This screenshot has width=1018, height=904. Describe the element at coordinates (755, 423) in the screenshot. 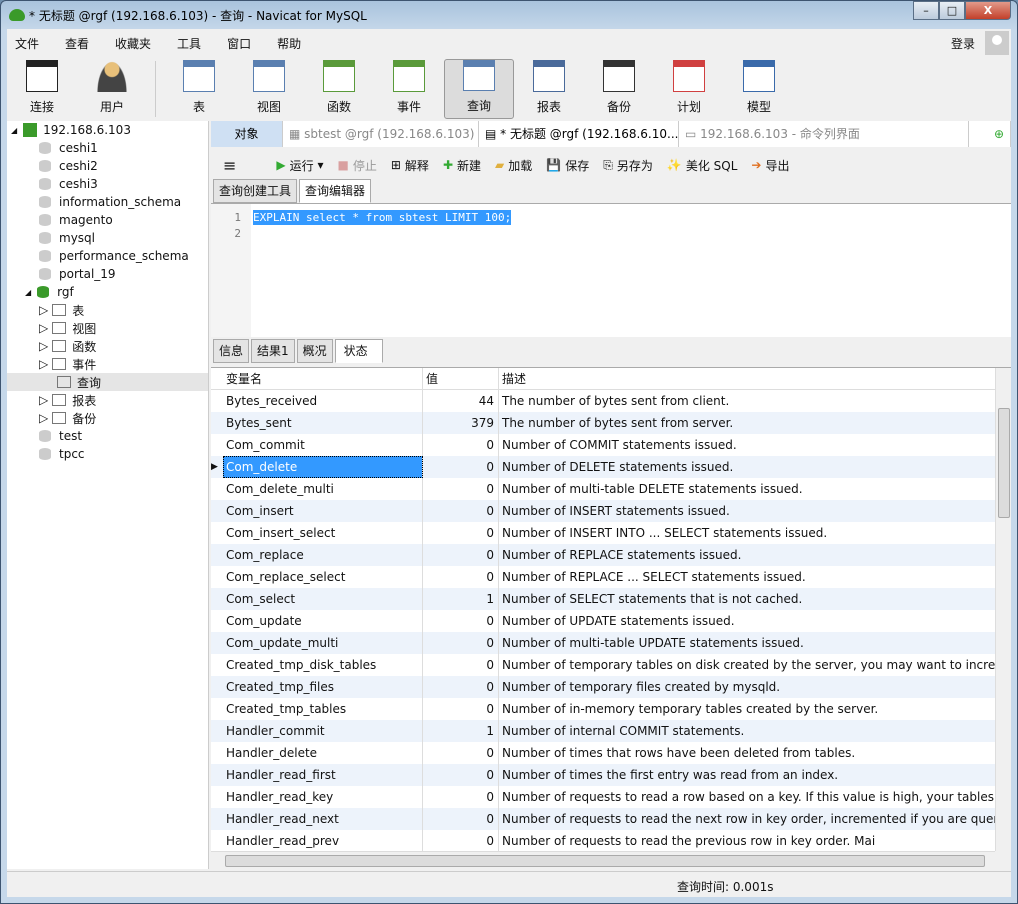

I see `cell-description: The number of bytes sent from server.` at that location.